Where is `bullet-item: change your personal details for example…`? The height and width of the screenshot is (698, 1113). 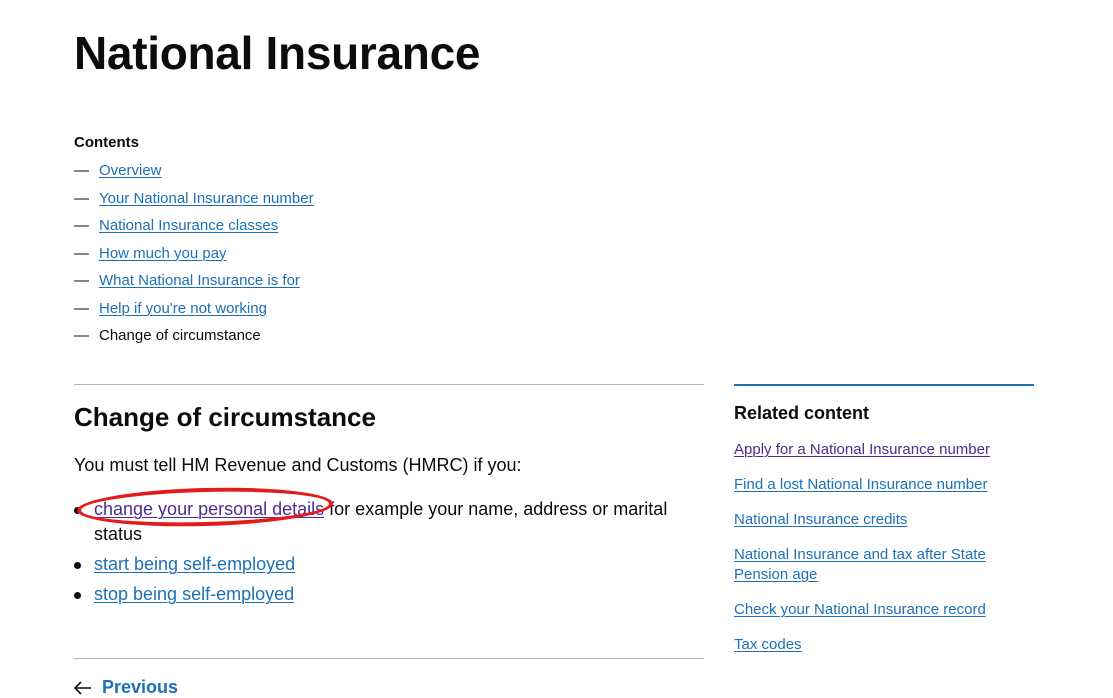
bullet-item: change your personal details for example… is located at coordinates (389, 515).